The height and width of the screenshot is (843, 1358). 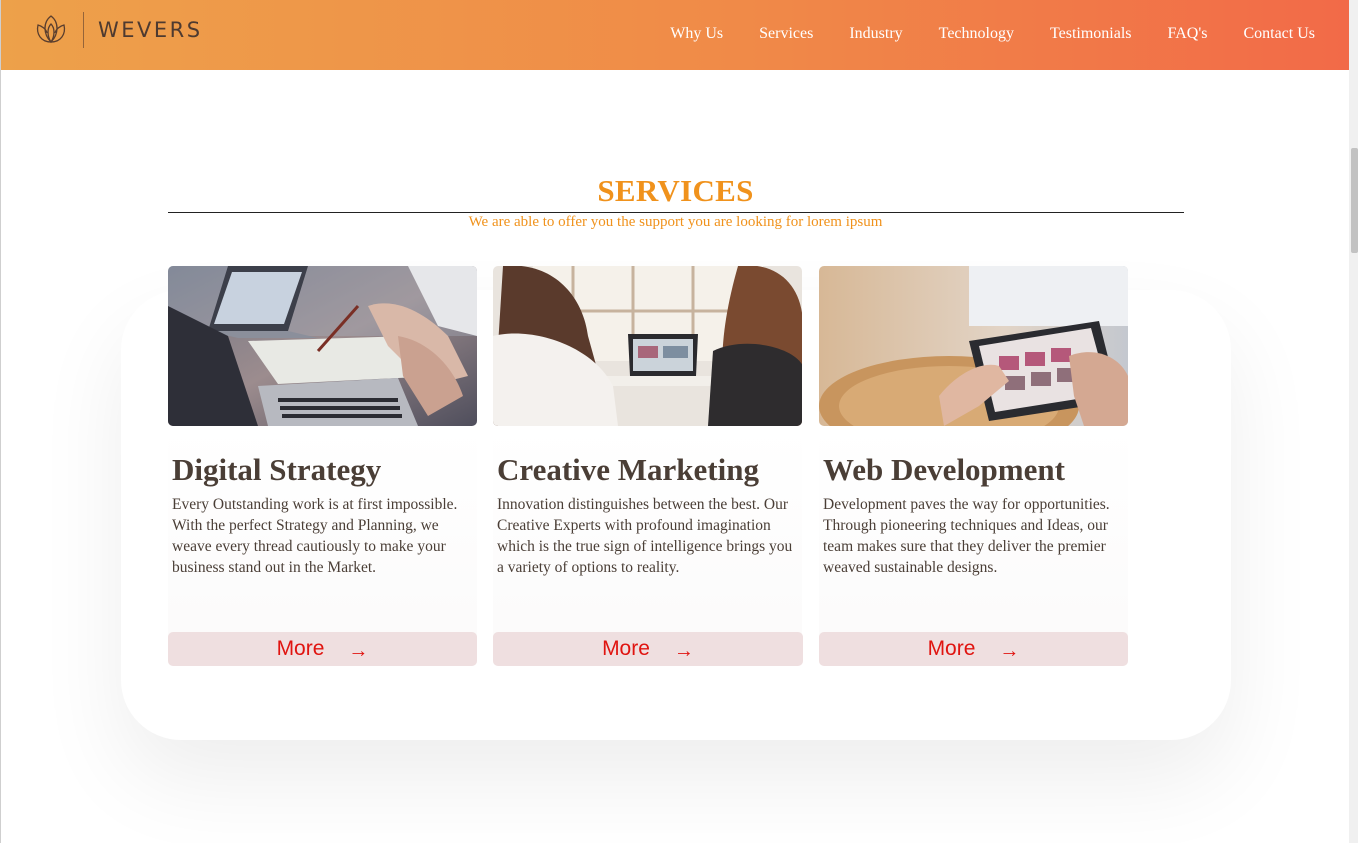 What do you see at coordinates (944, 469) in the screenshot?
I see `card-title: Web Development` at bounding box center [944, 469].